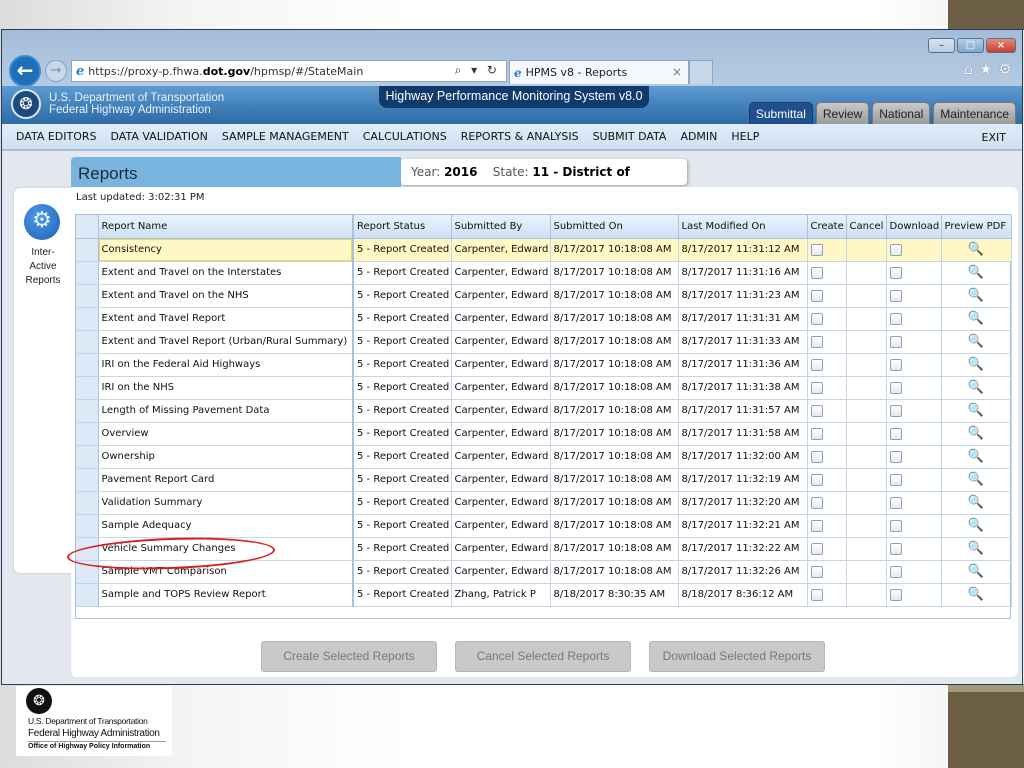  I want to click on download-selected-reports-button: Download Selected Reports, so click(737, 656).